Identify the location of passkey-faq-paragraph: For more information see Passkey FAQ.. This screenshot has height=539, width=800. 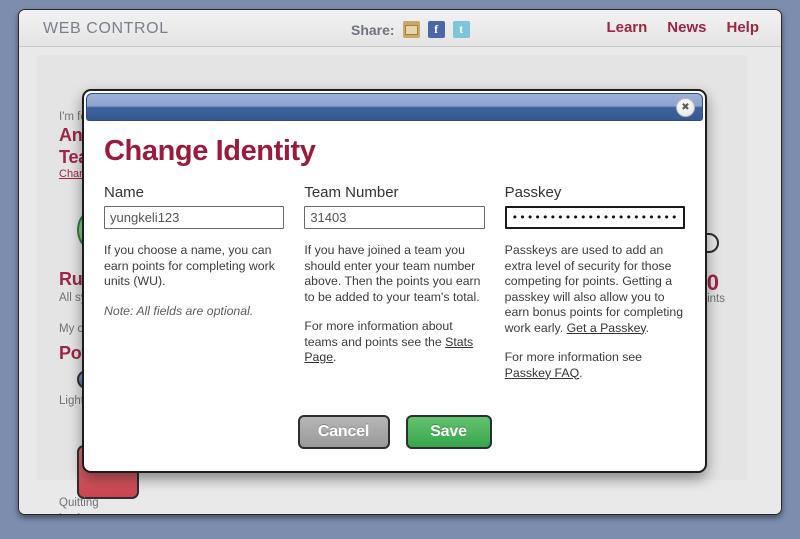
(595, 365).